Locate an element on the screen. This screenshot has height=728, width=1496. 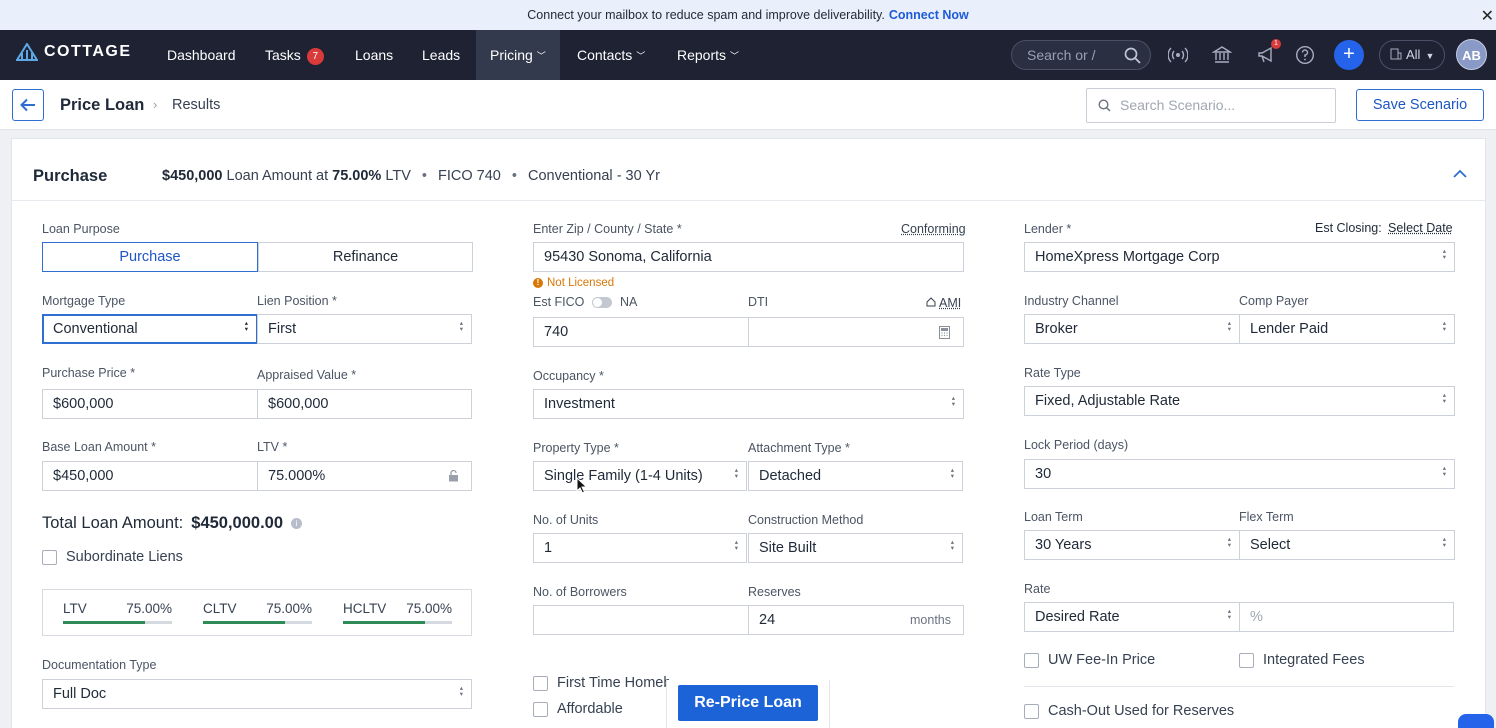
documentation-type-select: Full Doc is located at coordinates (257, 694).